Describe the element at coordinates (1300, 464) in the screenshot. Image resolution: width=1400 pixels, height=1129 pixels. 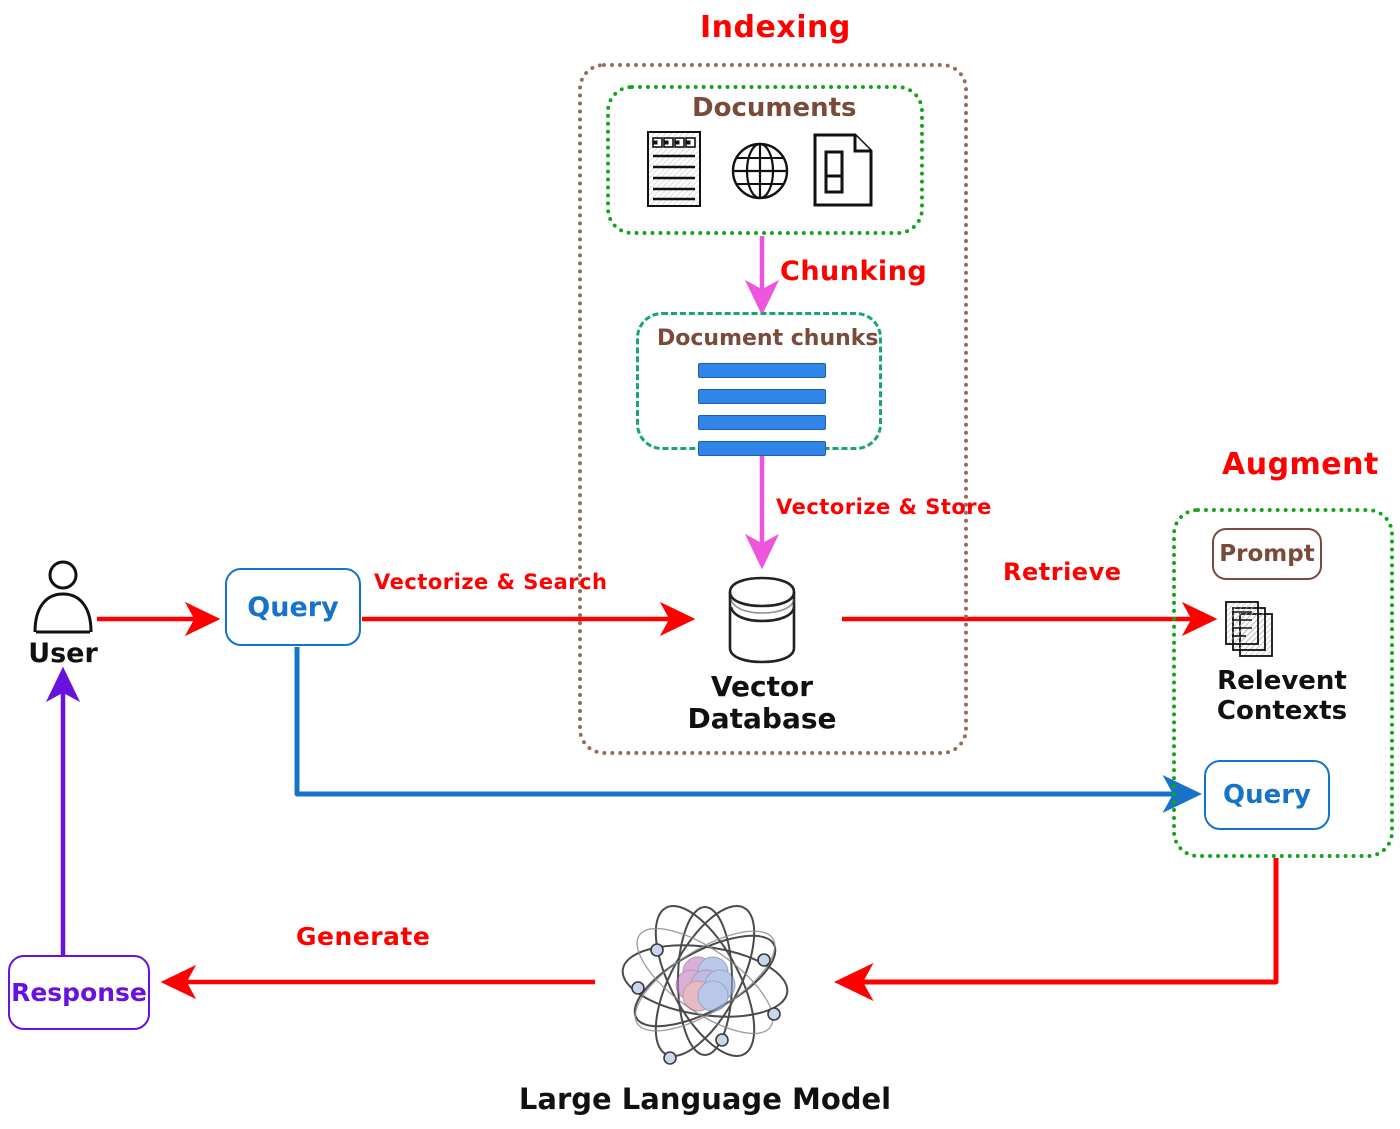
I see `augment-title: Augment` at that location.